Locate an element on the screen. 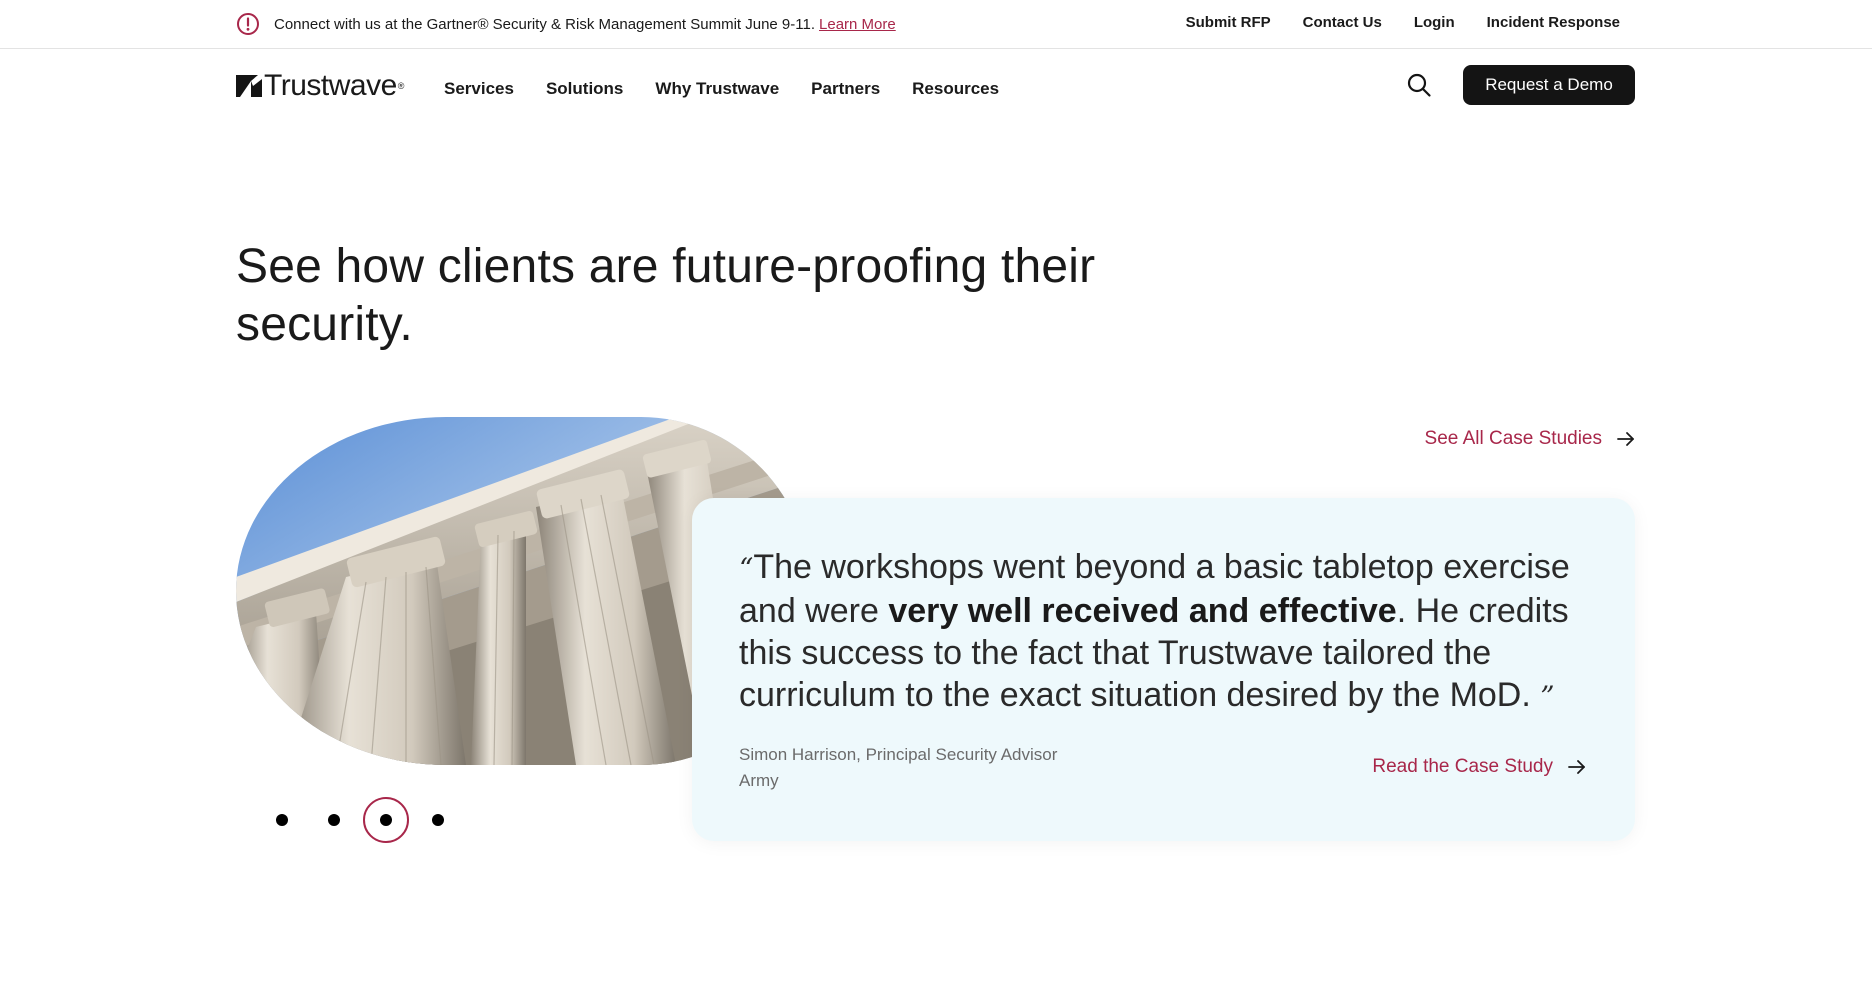 This screenshot has width=1872, height=998. nav-partners: Partners is located at coordinates (845, 89).